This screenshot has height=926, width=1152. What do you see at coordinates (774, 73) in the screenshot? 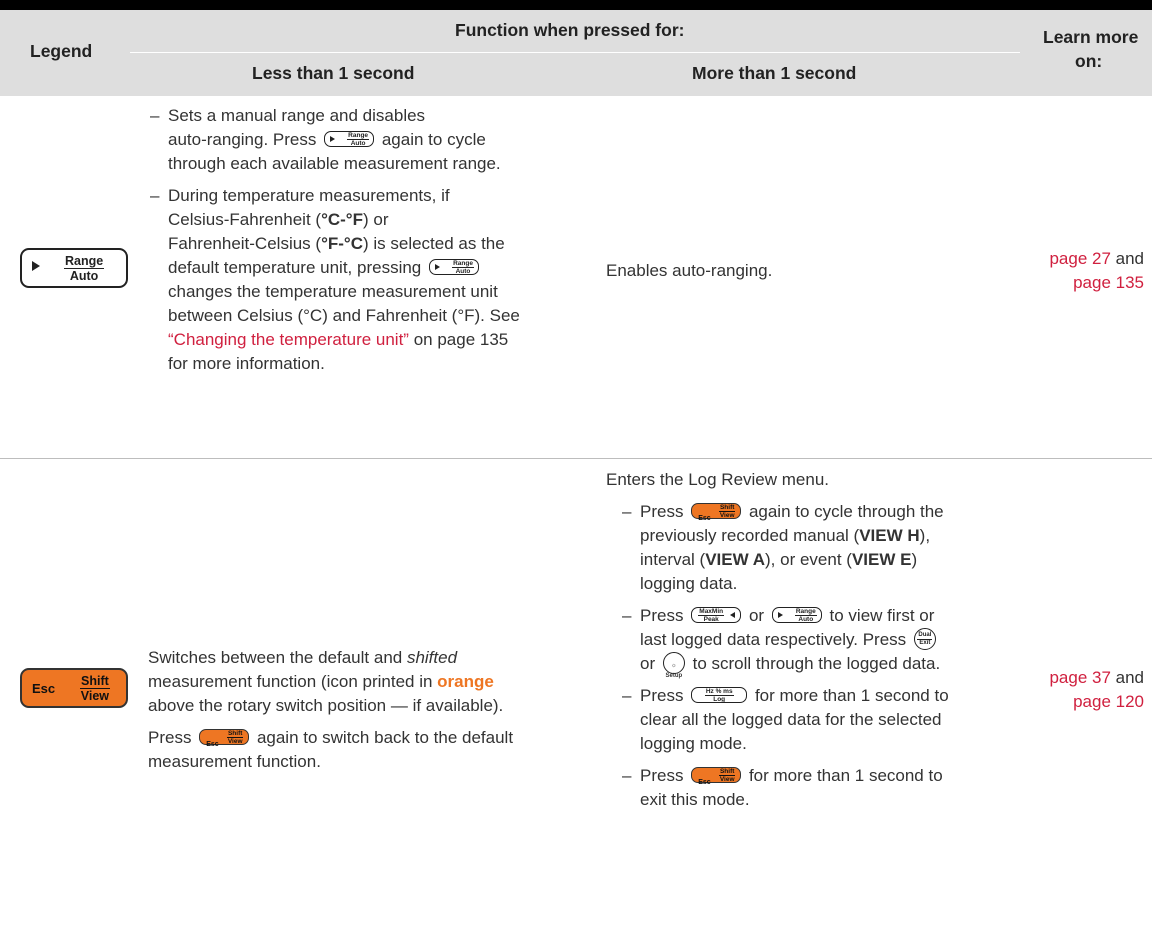
I see `header-more: More than 1 second` at bounding box center [774, 73].